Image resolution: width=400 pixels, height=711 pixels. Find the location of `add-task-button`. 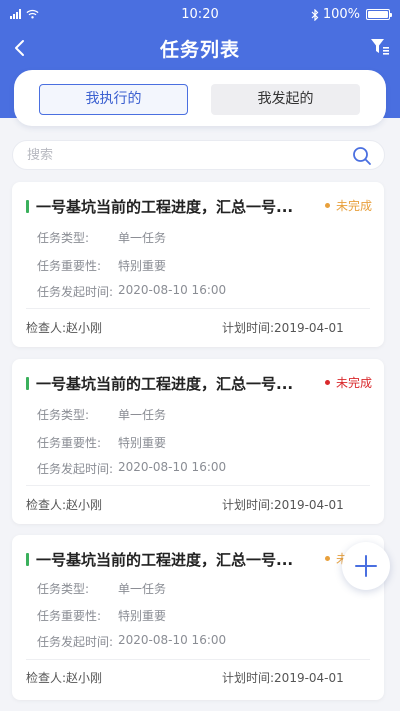

add-task-button is located at coordinates (366, 566).